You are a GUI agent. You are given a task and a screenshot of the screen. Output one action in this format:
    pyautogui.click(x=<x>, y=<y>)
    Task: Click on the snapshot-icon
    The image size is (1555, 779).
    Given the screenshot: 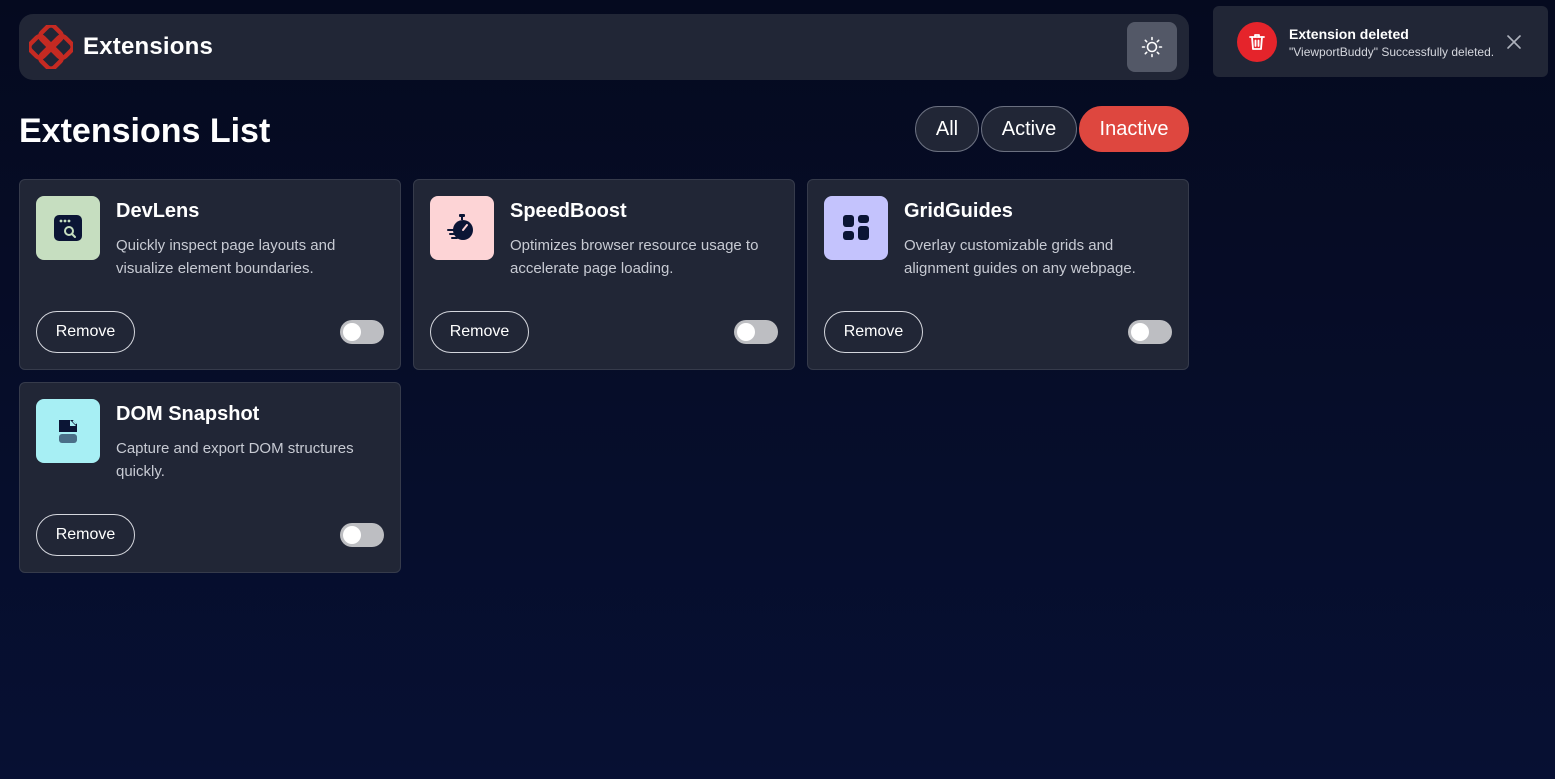 What is the action you would take?
    pyautogui.click(x=68, y=431)
    